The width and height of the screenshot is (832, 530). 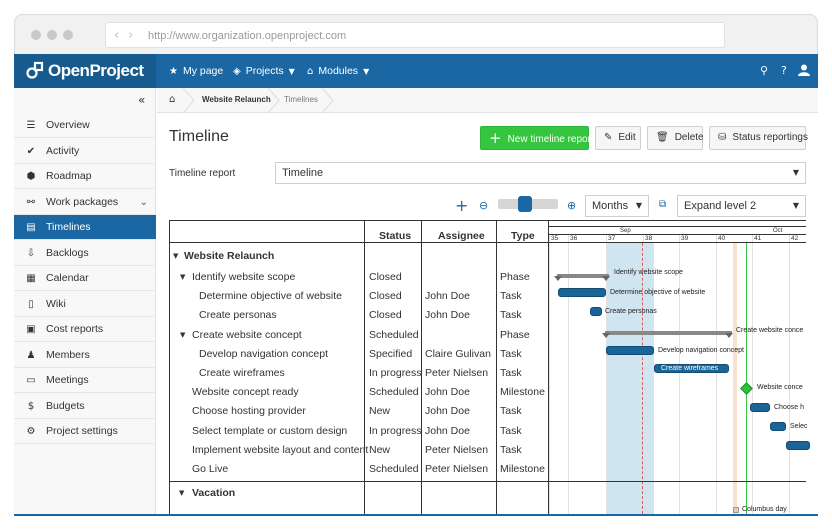 I want to click on row-name: Identify website scope, so click(x=243, y=277).